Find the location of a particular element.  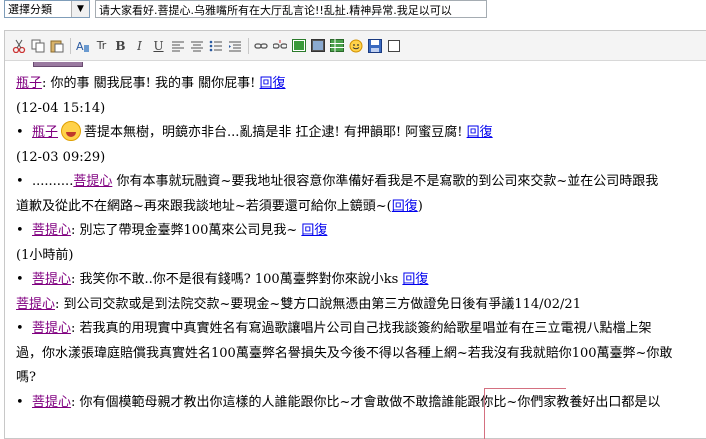

title-input: 请大家看好.菩提心.乌雅嘴所有在大厅乱言论!!乱扯.精神异常.我足以可以 is located at coordinates (291, 9).